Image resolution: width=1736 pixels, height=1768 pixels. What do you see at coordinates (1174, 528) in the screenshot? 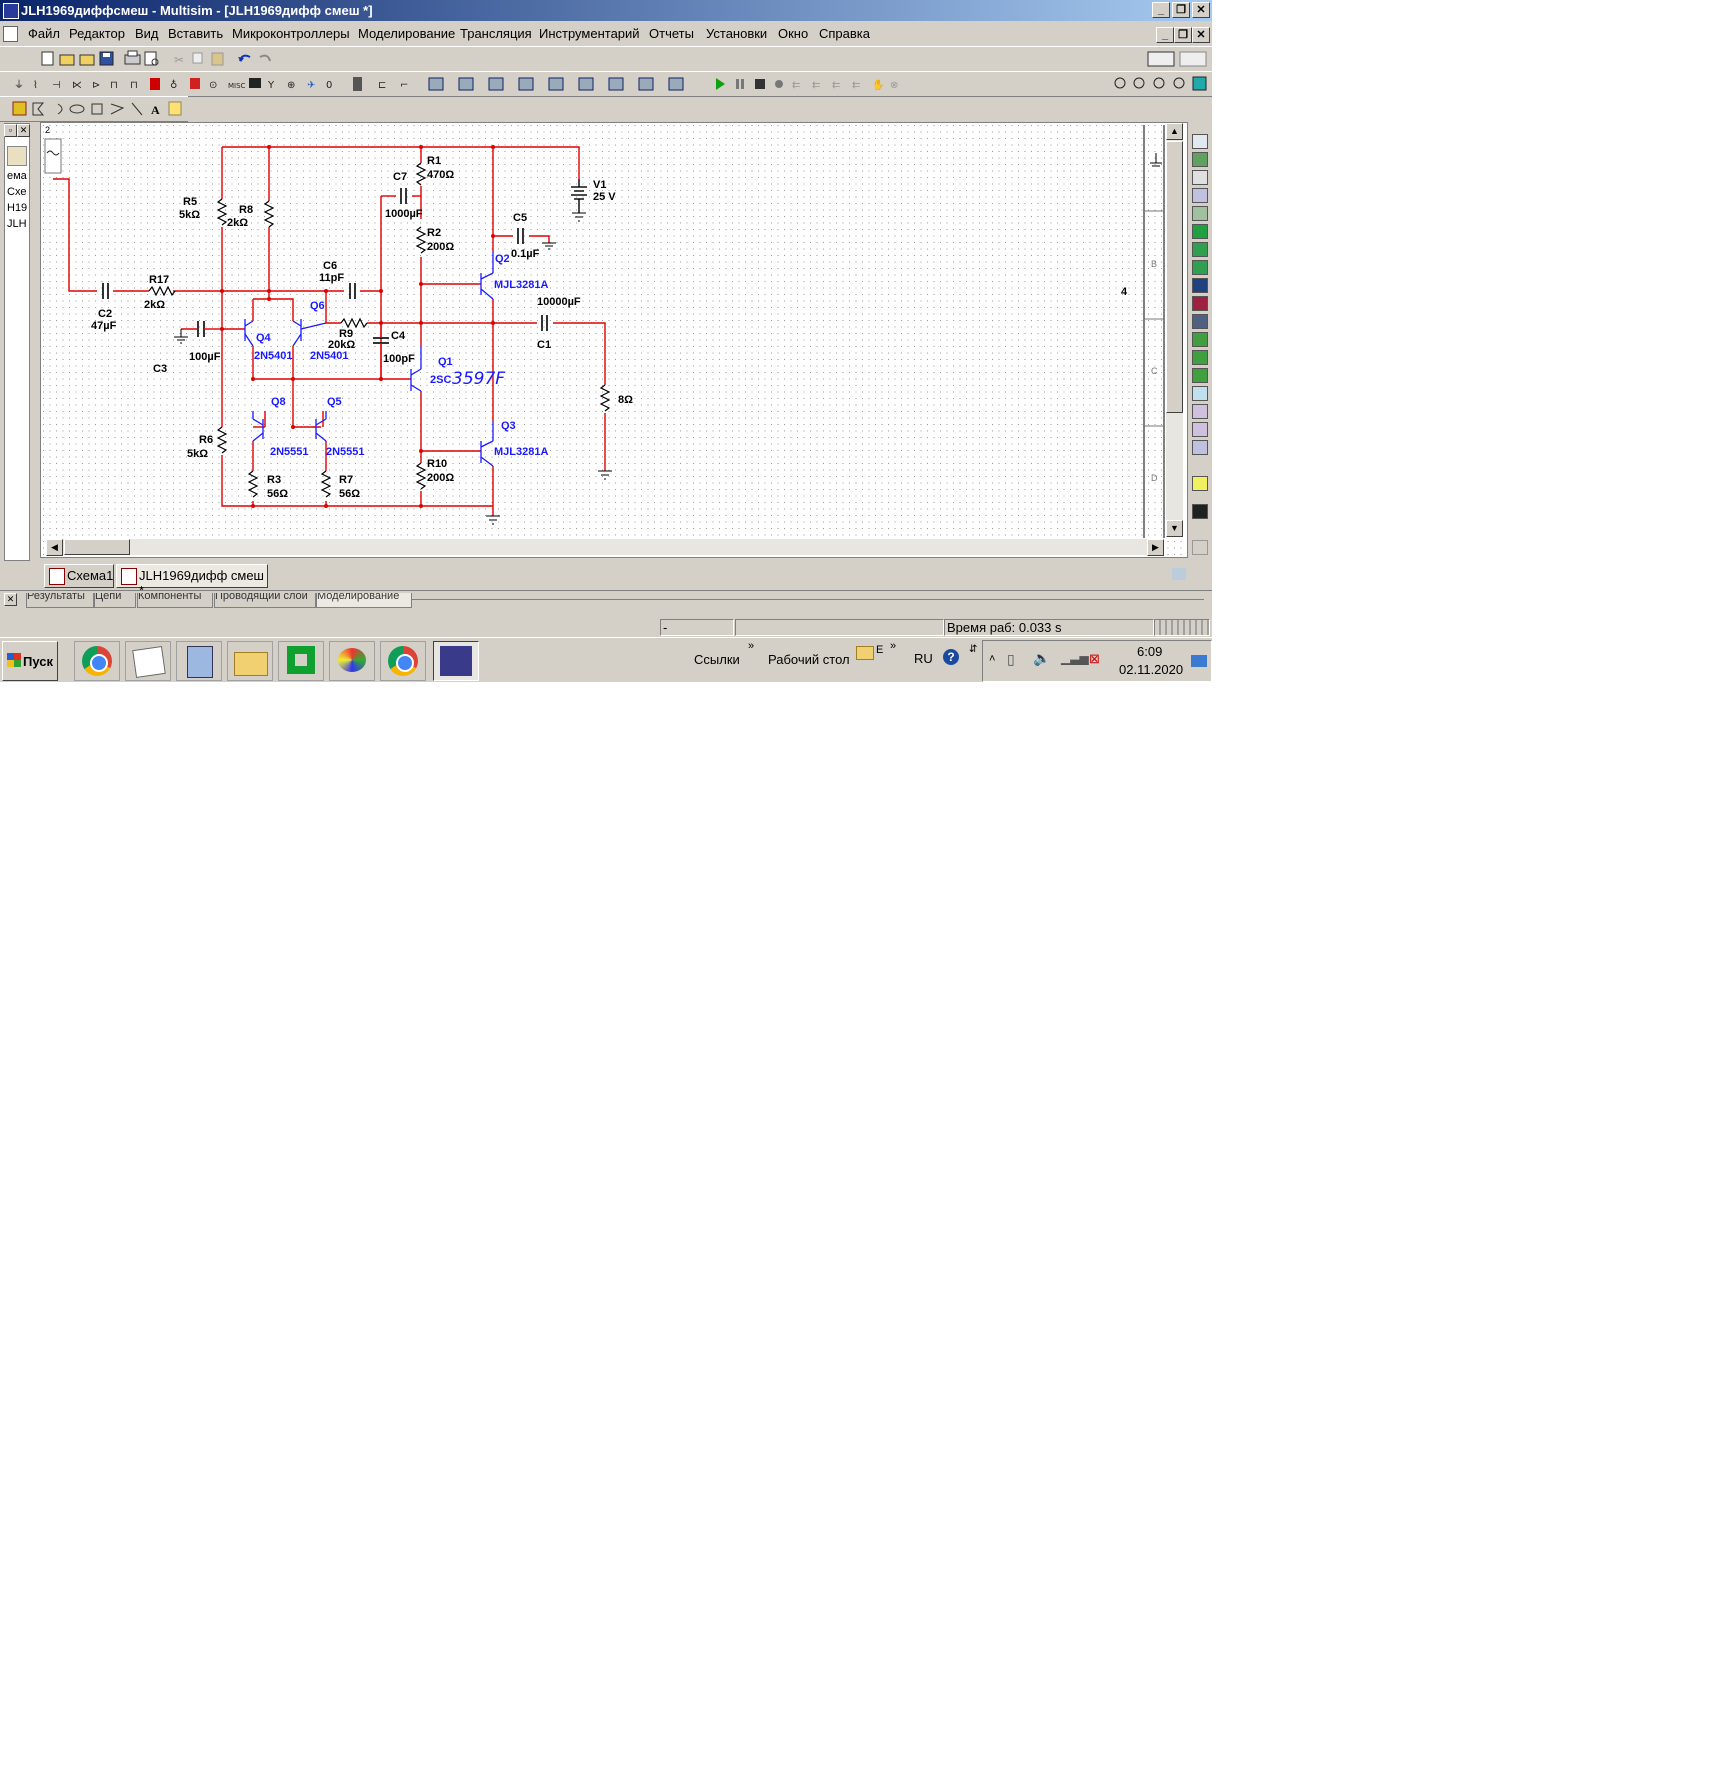
I see `scroll-down-icon: ▼` at bounding box center [1174, 528].